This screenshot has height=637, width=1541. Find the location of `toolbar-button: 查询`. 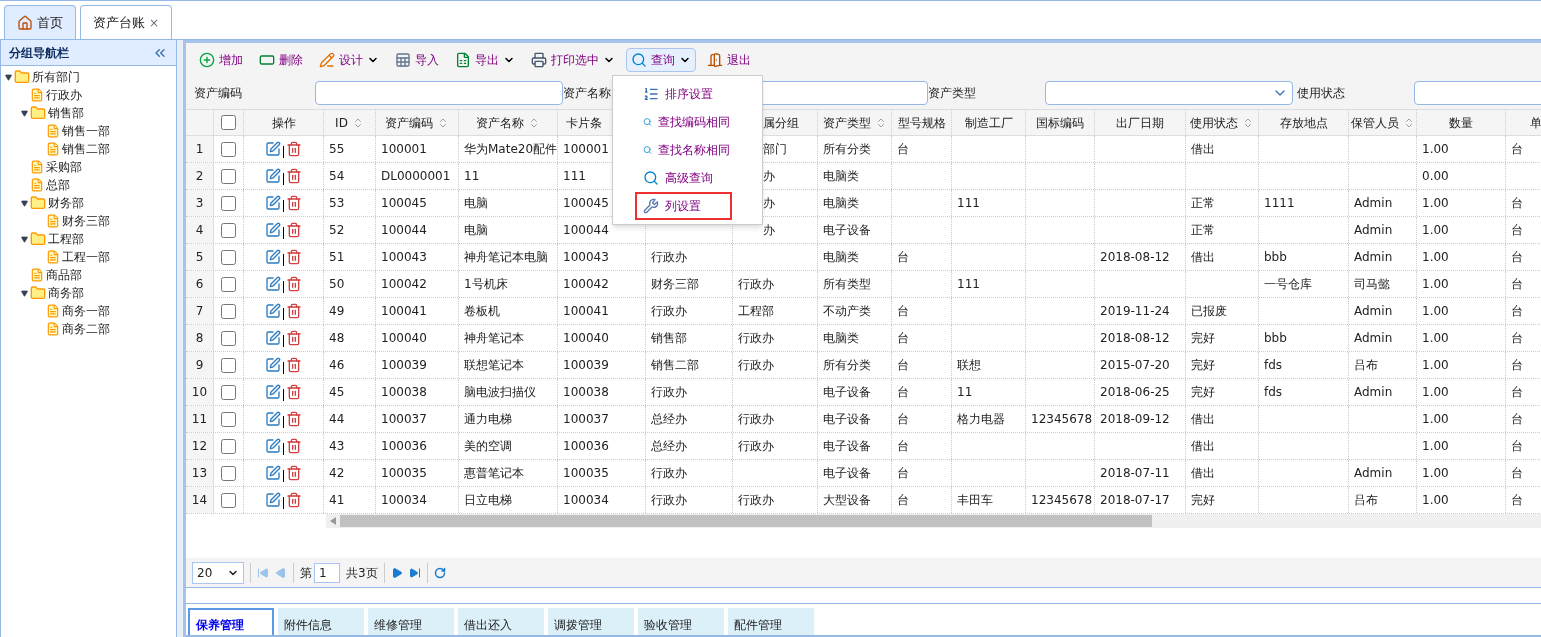

toolbar-button: 查询 is located at coordinates (661, 60).